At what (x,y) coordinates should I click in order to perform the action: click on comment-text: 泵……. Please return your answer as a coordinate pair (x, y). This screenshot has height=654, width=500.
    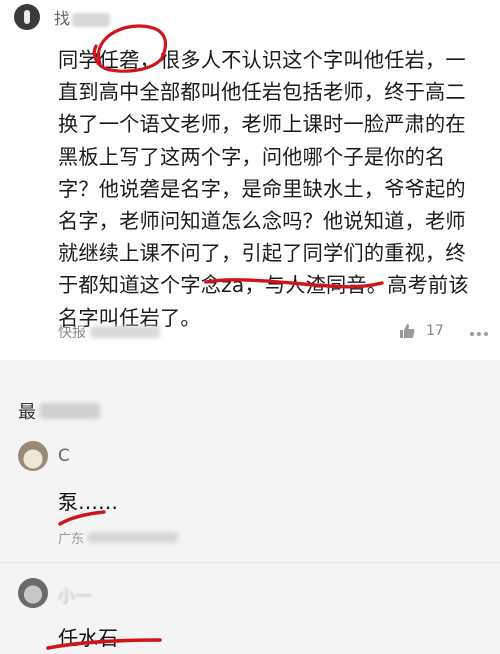
    Looking at the image, I should click on (88, 502).